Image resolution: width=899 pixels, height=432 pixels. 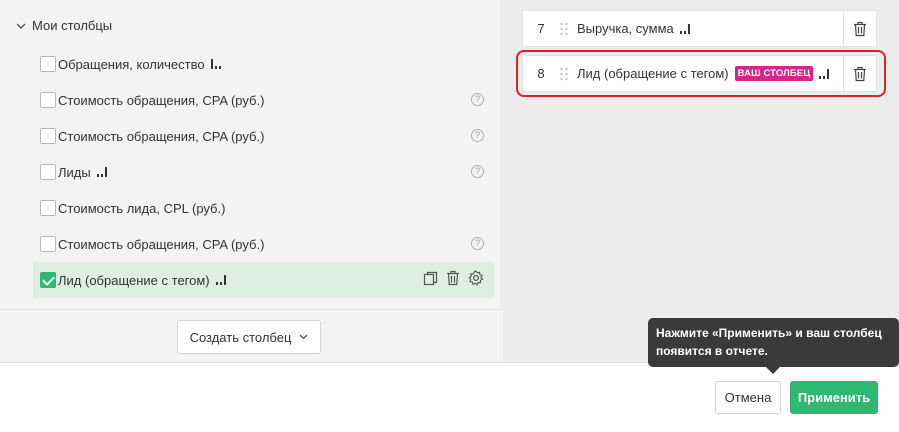 What do you see at coordinates (834, 397) in the screenshot?
I see `apply-button: Применить` at bounding box center [834, 397].